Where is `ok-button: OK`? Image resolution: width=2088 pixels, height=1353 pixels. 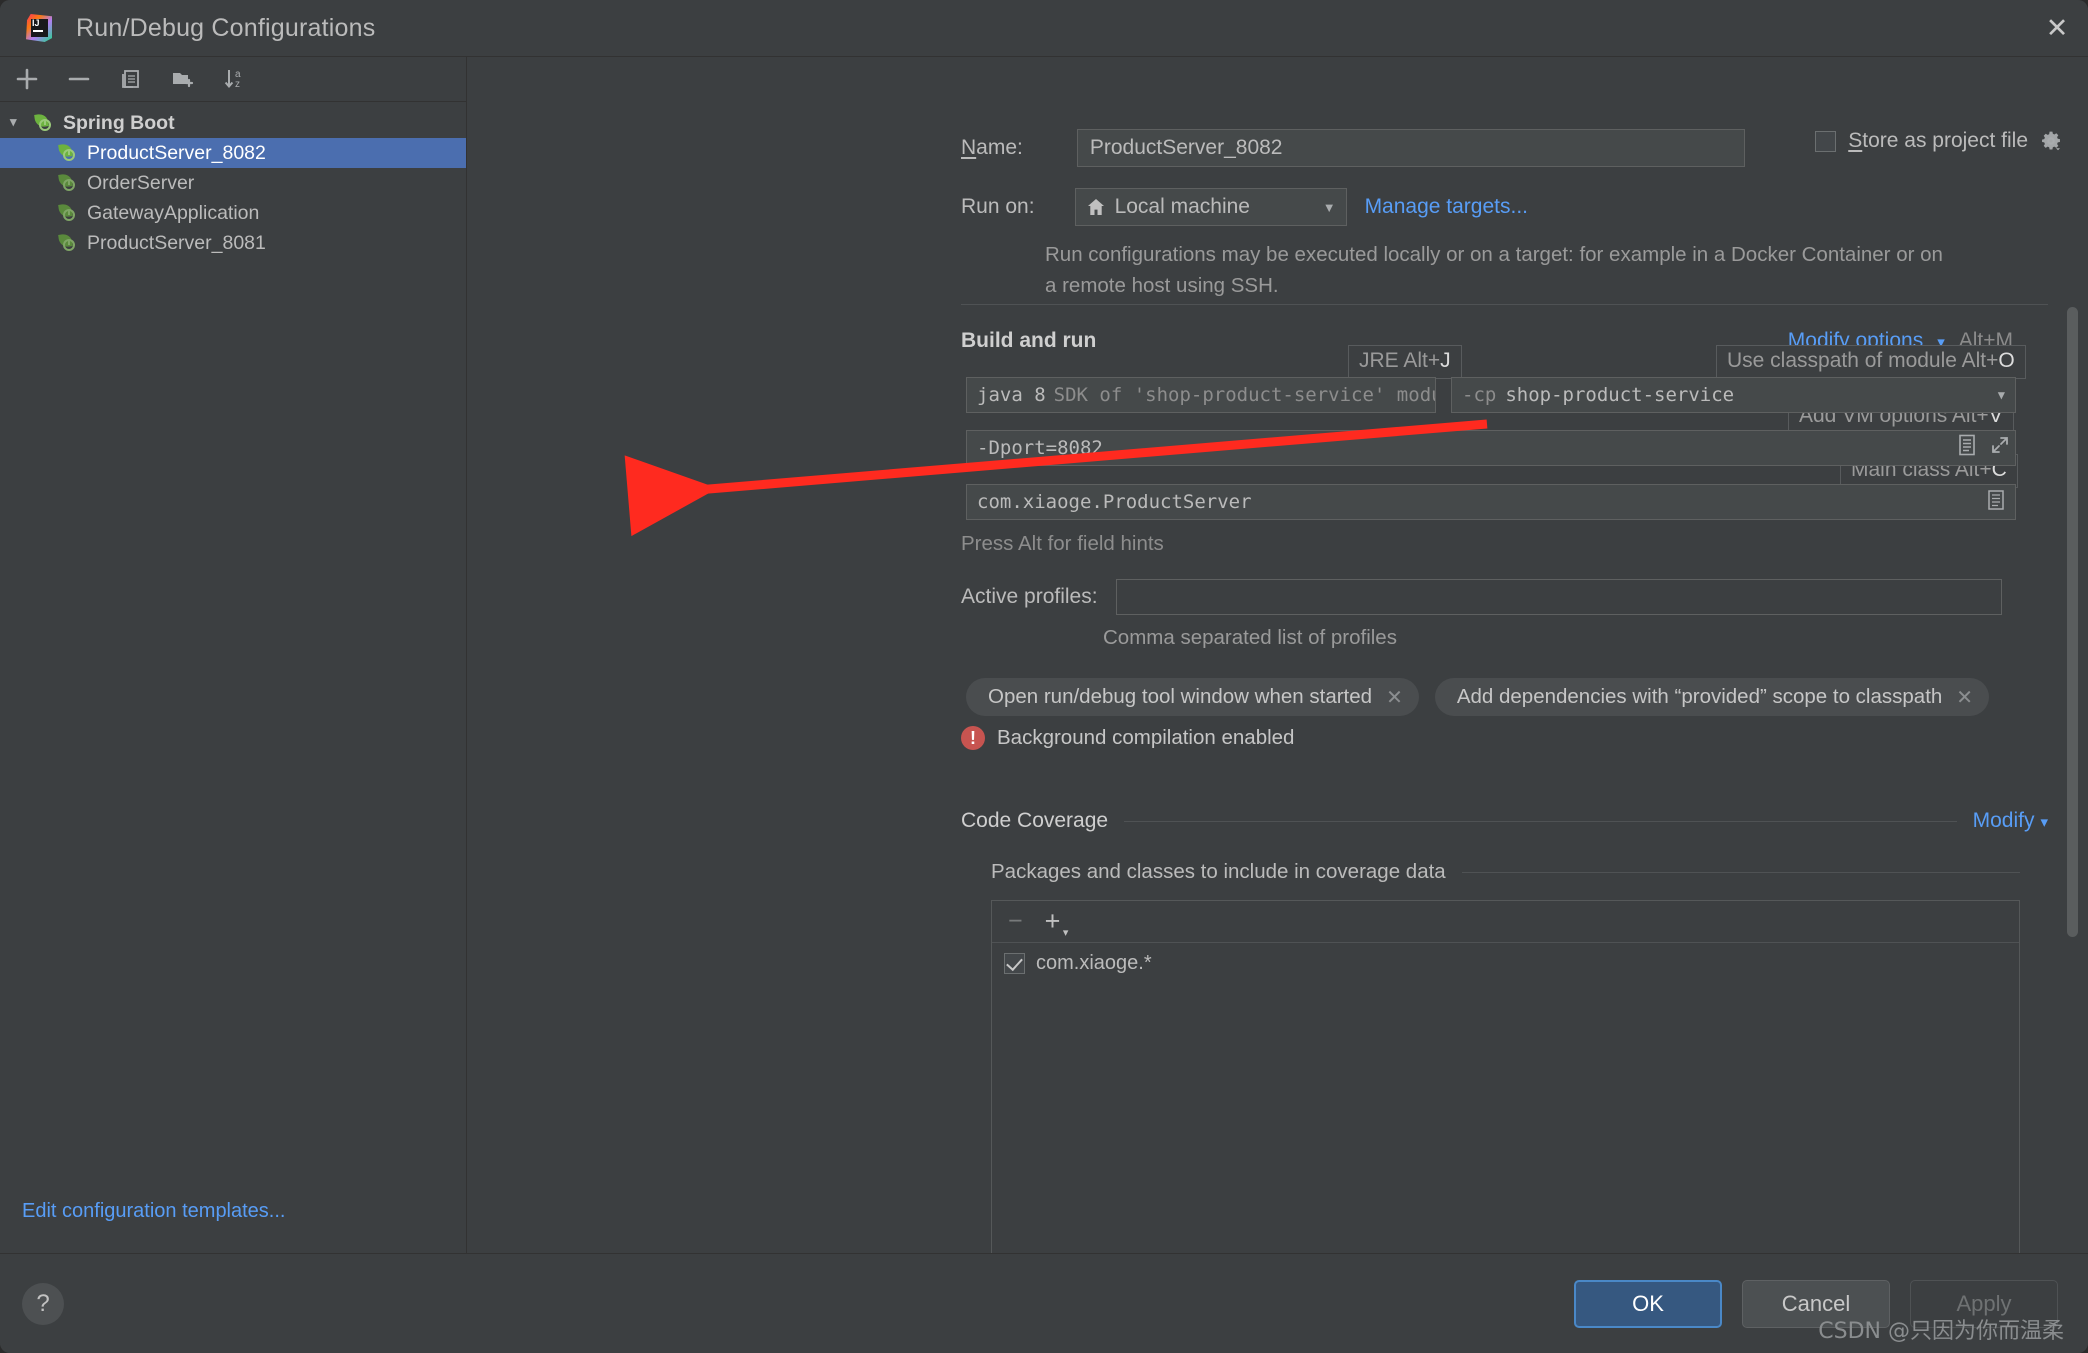
ok-button: OK is located at coordinates (1648, 1303).